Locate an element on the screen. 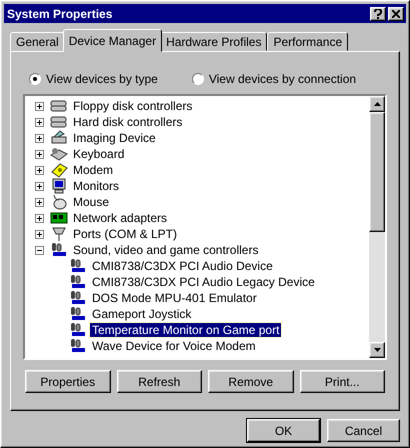 The image size is (410, 448). up-arrow-icon is located at coordinates (377, 104).